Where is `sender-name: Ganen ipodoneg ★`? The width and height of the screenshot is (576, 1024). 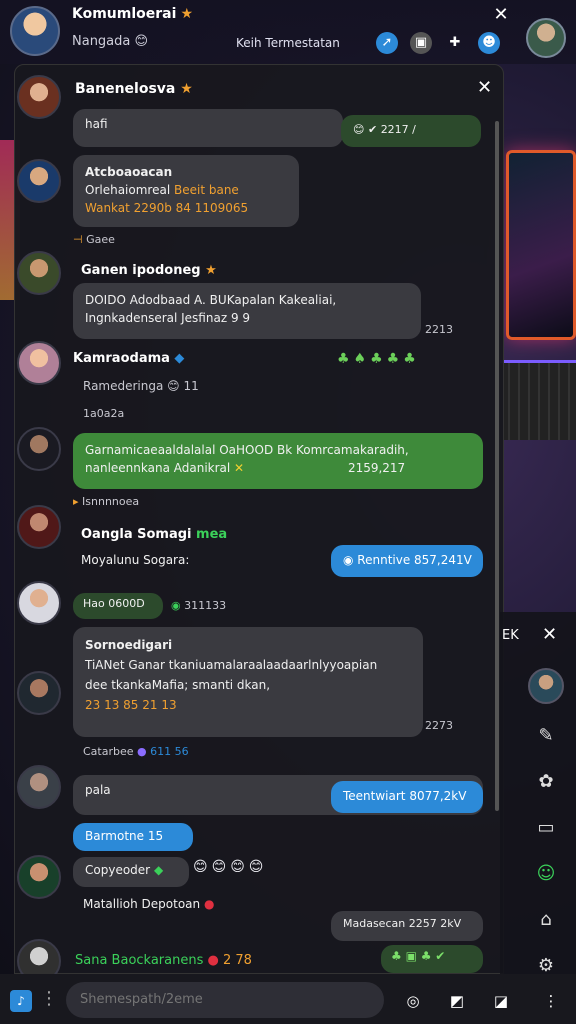 sender-name: Ganen ipodoneg ★ is located at coordinates (149, 270).